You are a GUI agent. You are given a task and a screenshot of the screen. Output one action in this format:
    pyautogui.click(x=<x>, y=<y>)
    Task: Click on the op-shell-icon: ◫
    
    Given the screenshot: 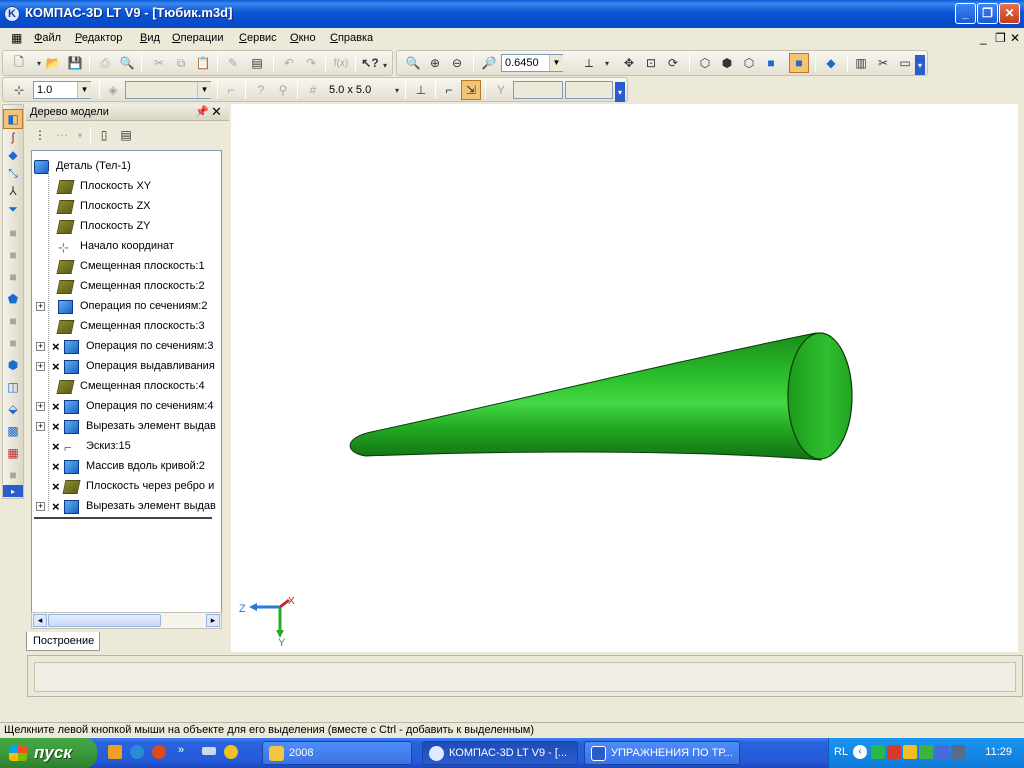 What is the action you would take?
    pyautogui.click(x=13, y=387)
    